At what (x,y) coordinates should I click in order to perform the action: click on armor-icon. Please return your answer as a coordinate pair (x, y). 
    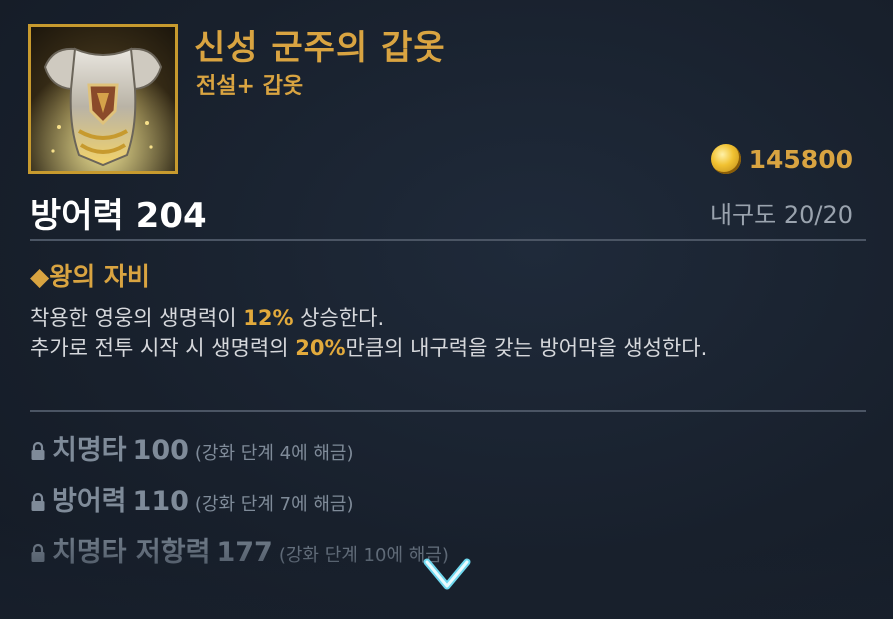
    Looking at the image, I should click on (103, 99).